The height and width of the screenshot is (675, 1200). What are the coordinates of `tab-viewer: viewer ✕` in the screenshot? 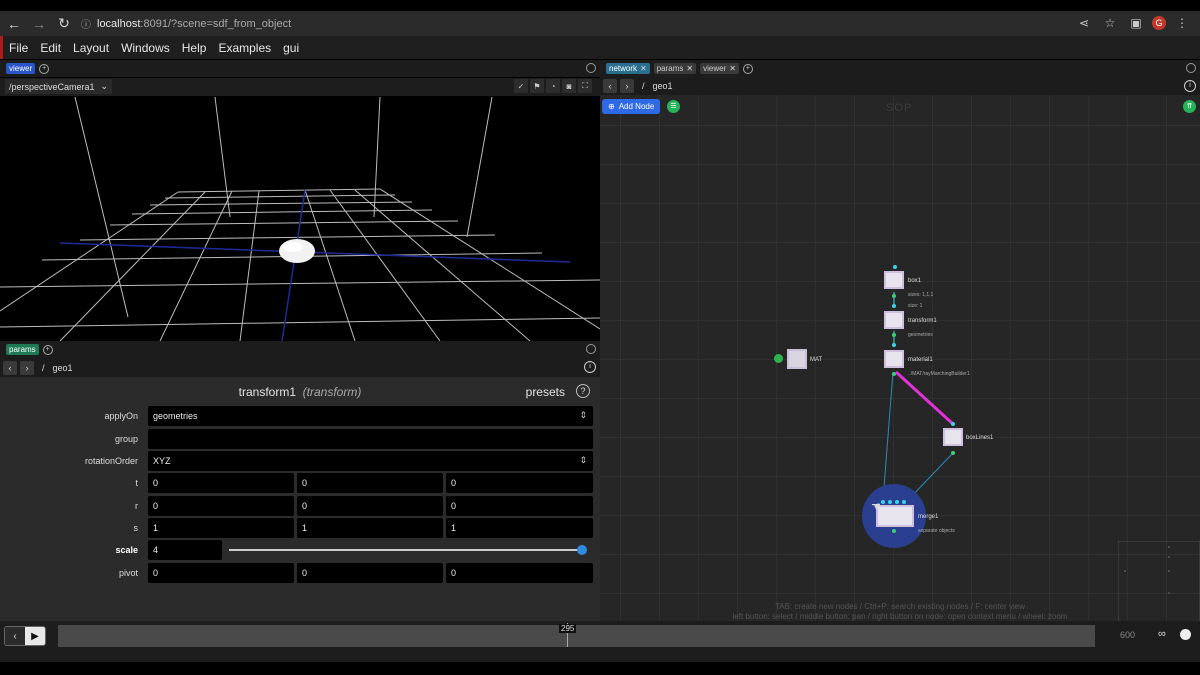 It's located at (719, 68).